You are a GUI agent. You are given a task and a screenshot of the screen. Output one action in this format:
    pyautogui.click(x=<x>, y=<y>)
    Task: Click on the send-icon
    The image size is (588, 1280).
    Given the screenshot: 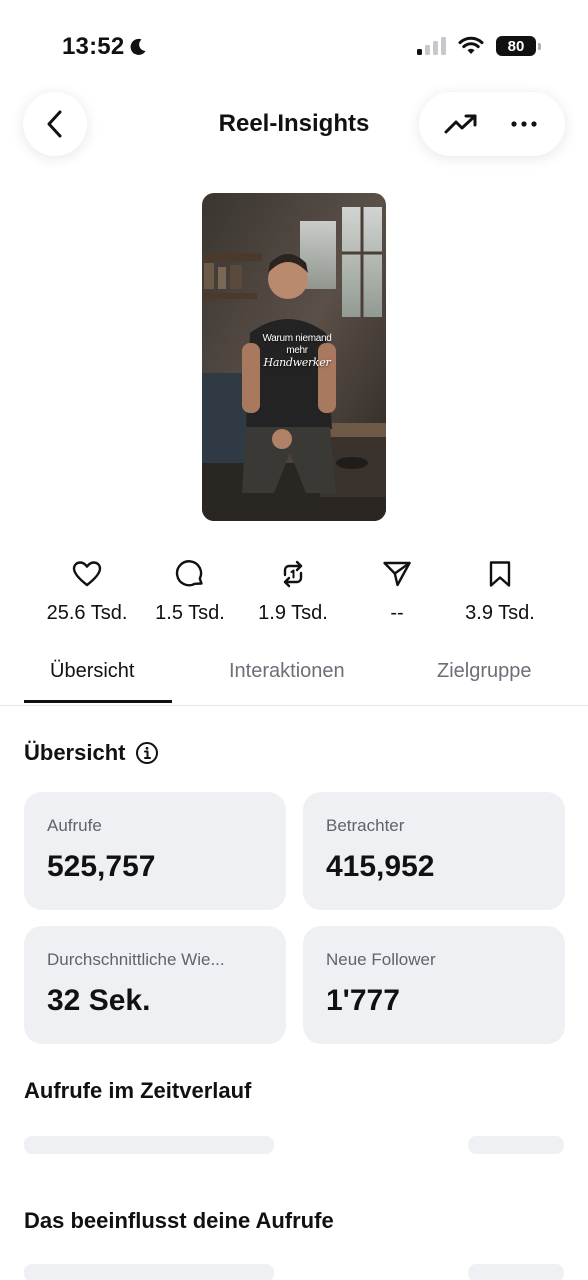 What is the action you would take?
    pyautogui.click(x=397, y=574)
    